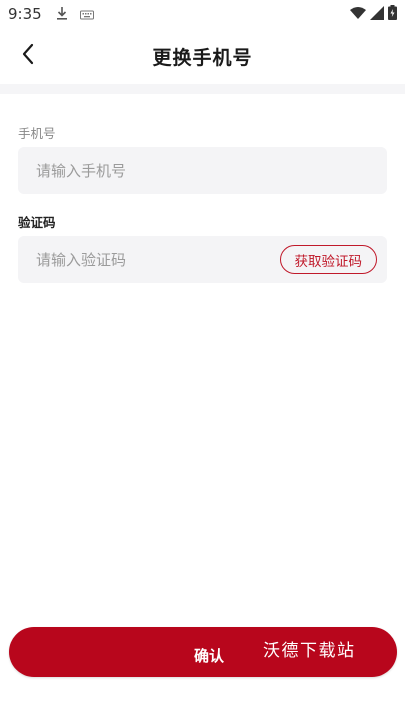  I want to click on get-code-button: 获取验证码, so click(328, 259).